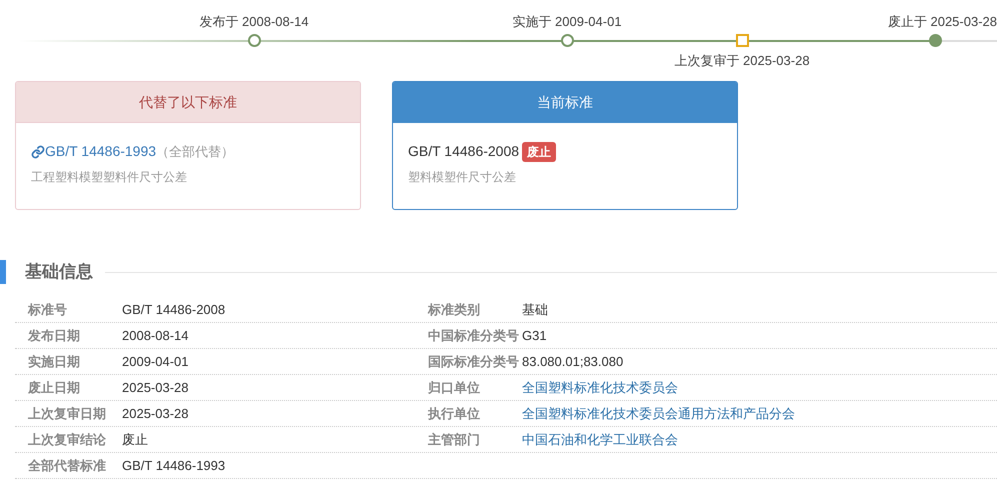 This screenshot has height=482, width=997. Describe the element at coordinates (67, 465) in the screenshot. I see `field-label: 全部代替标准` at that location.